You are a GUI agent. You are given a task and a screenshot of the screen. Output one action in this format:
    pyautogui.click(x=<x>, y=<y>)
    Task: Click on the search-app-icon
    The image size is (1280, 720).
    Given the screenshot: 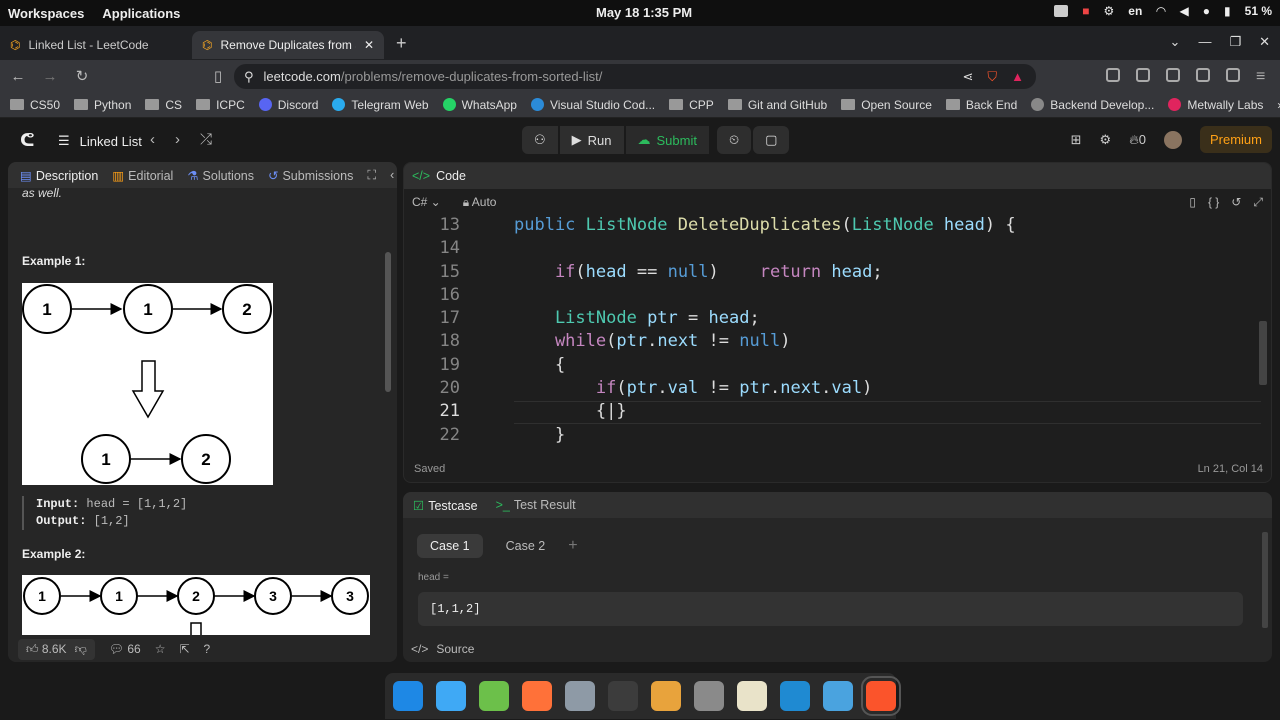 What is the action you would take?
    pyautogui.click(x=408, y=696)
    